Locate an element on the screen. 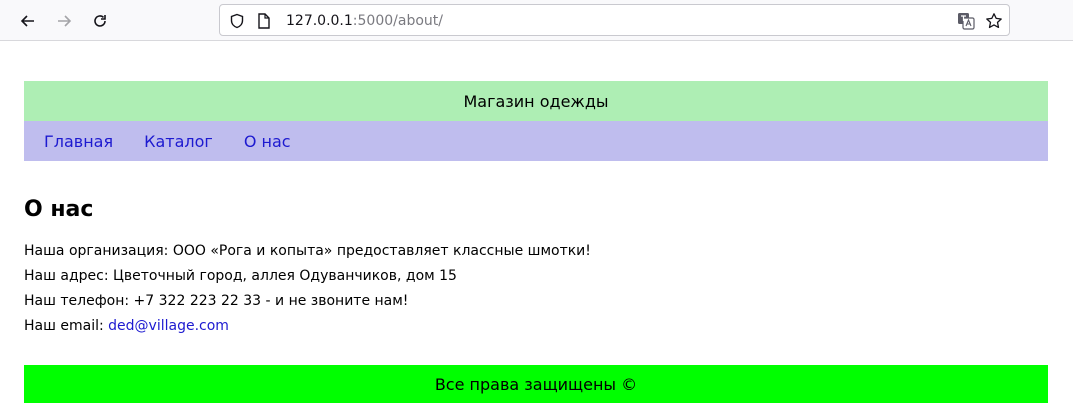 The width and height of the screenshot is (1073, 403). reload-icon is located at coordinates (100, 21).